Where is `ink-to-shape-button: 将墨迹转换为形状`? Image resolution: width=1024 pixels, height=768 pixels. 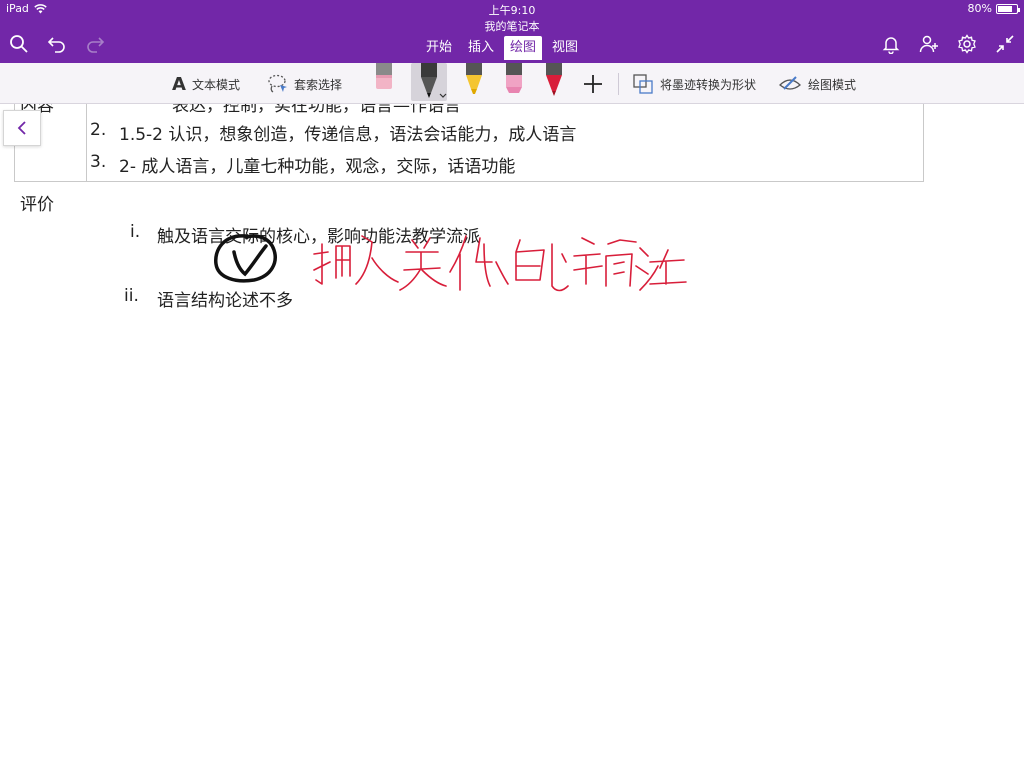 ink-to-shape-button: 将墨迹转换为形状 is located at coordinates (694, 84).